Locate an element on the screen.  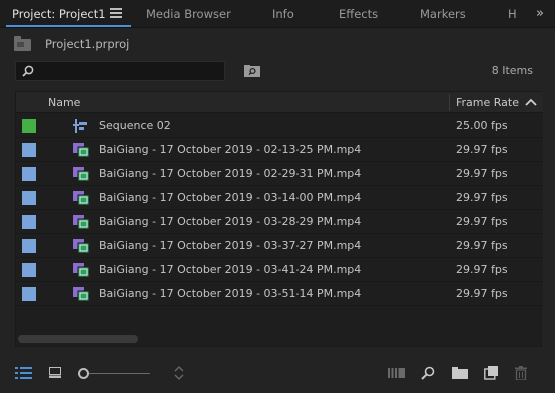
active-tab-indicator is located at coordinates (68, 26).